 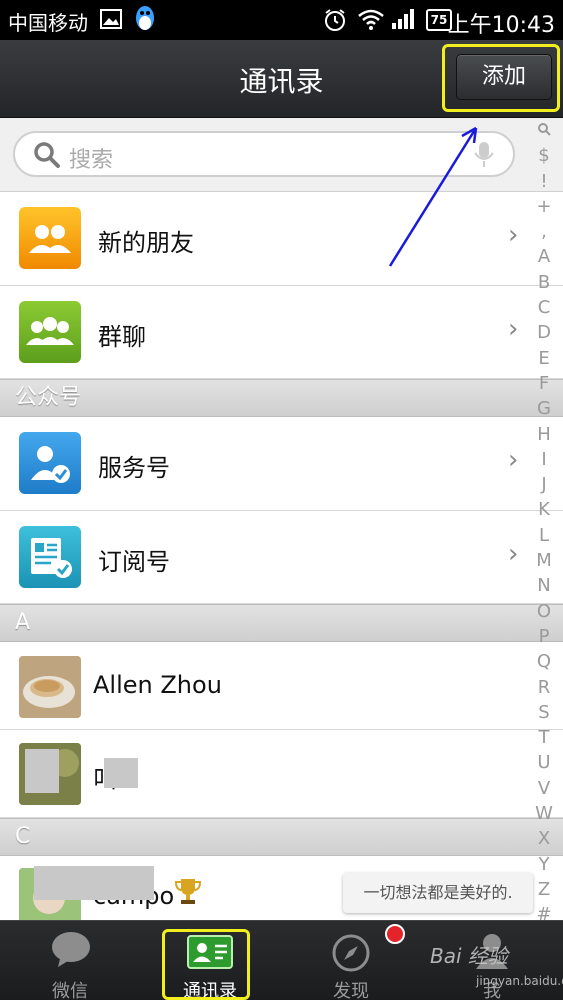 I want to click on notification-dot, so click(x=395, y=934).